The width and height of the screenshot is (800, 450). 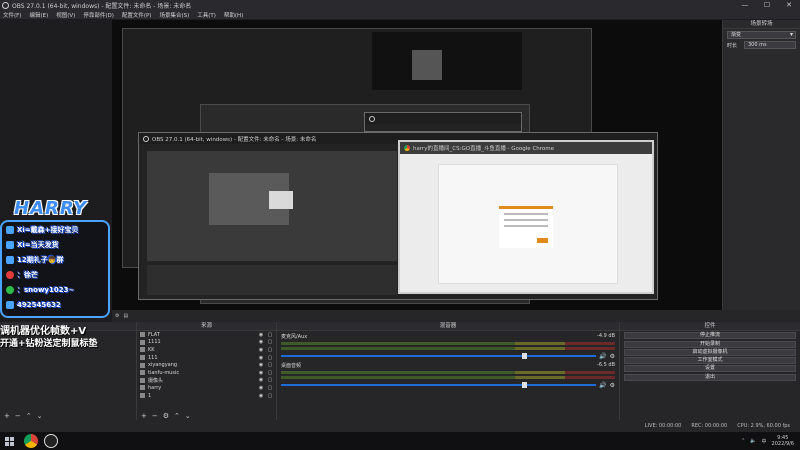 I want to click on dialog-button, so click(x=542, y=240).